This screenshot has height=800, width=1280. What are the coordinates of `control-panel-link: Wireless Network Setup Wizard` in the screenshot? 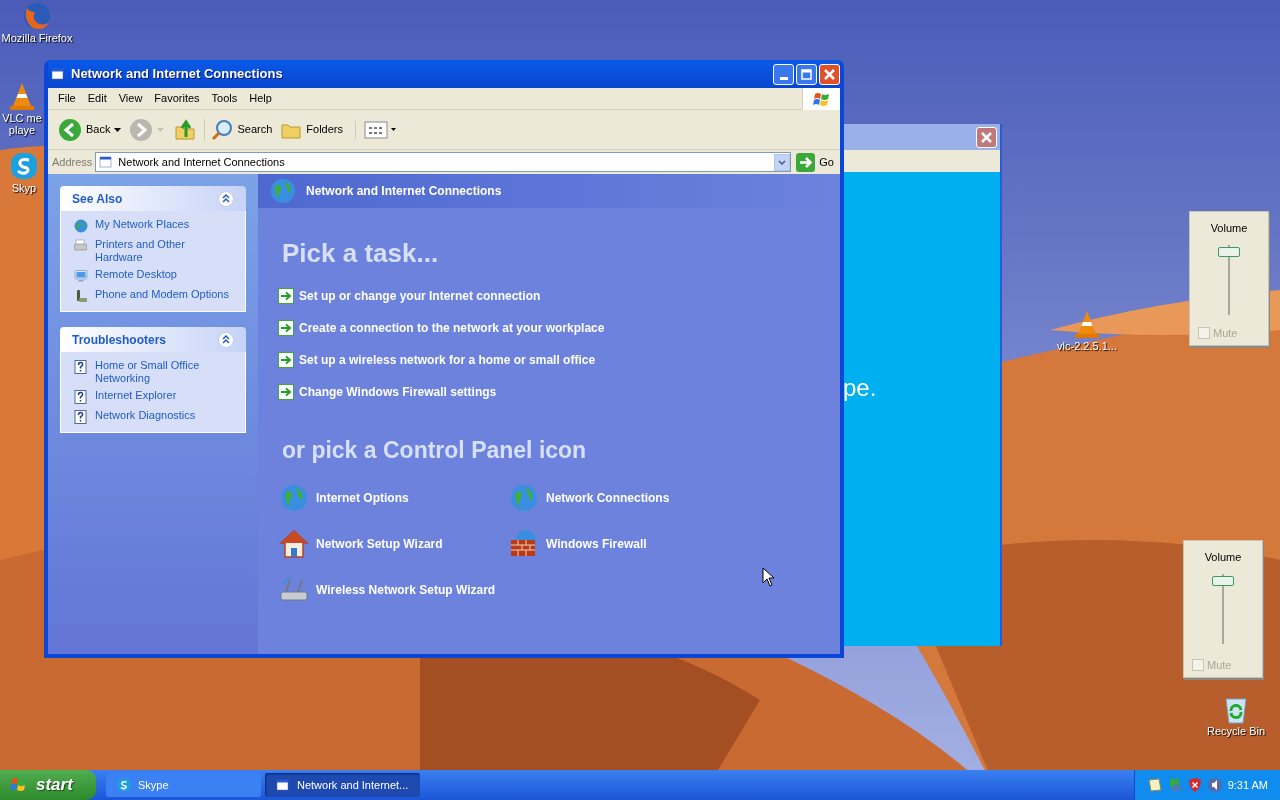 It's located at (406, 589).